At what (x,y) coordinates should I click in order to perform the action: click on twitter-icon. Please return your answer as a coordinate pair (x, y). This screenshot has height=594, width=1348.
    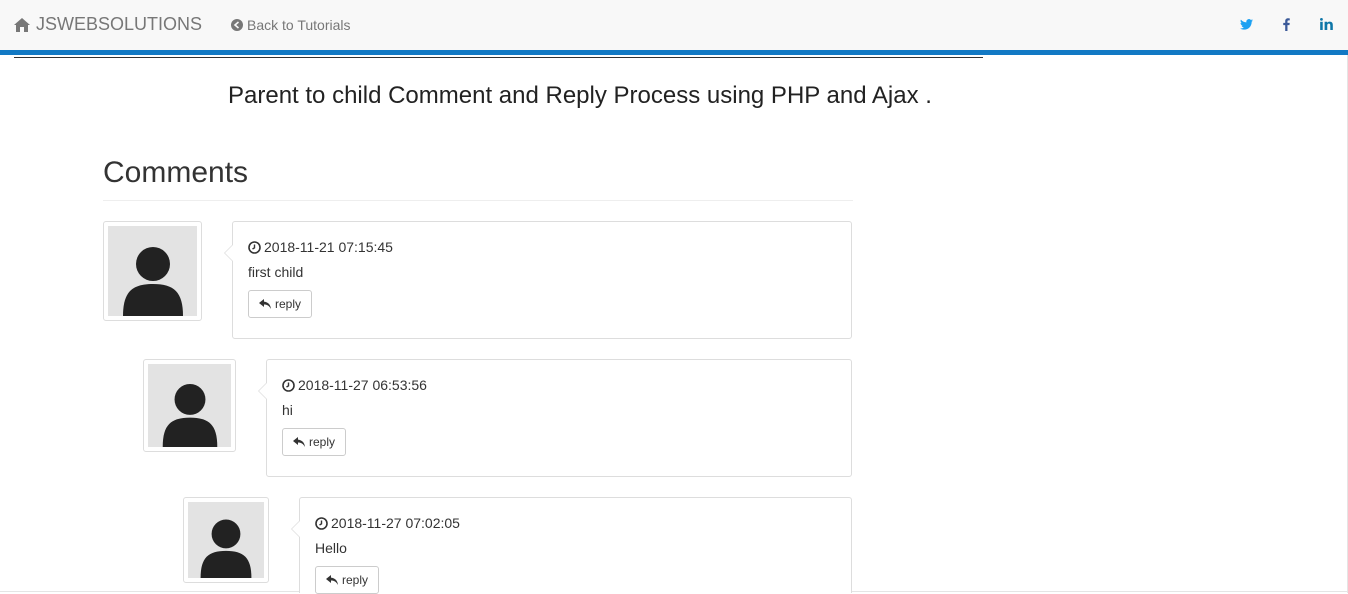
    Looking at the image, I should click on (1246, 24).